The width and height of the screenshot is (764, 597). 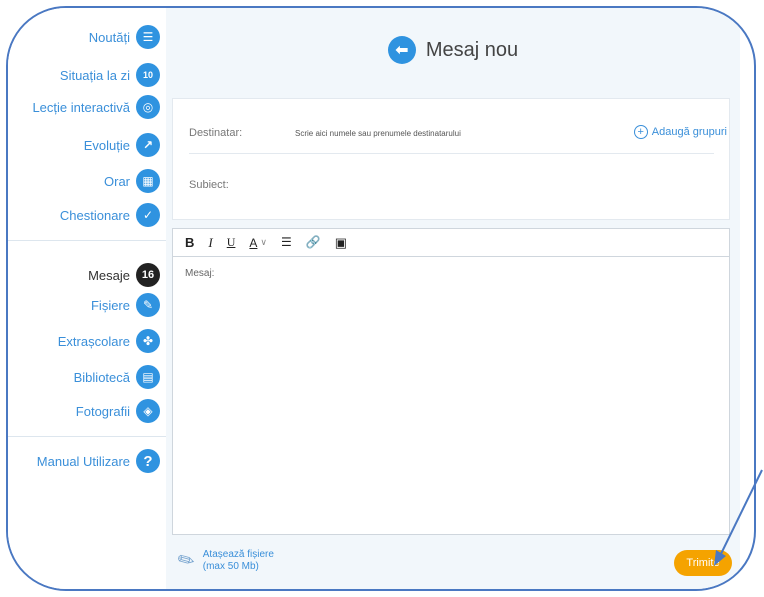 I want to click on activities-icon: ✤, so click(x=148, y=341).